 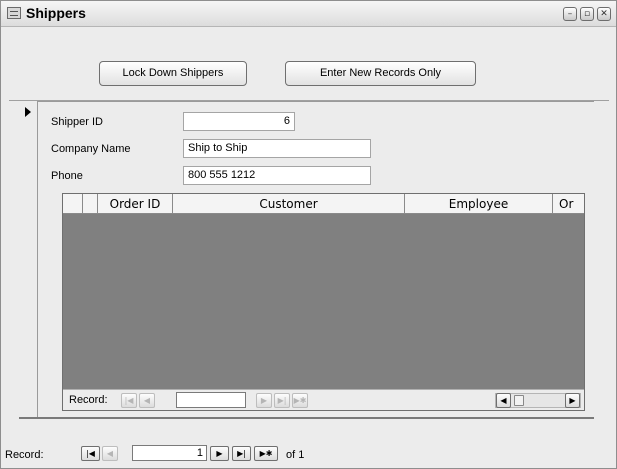 What do you see at coordinates (28, 259) in the screenshot?
I see `record-selector` at bounding box center [28, 259].